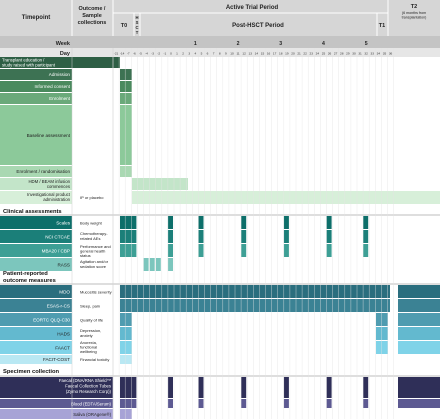 The height and width of the screenshot is (419, 440). I want to click on timepoint-header: Timepoint, so click(36, 18).